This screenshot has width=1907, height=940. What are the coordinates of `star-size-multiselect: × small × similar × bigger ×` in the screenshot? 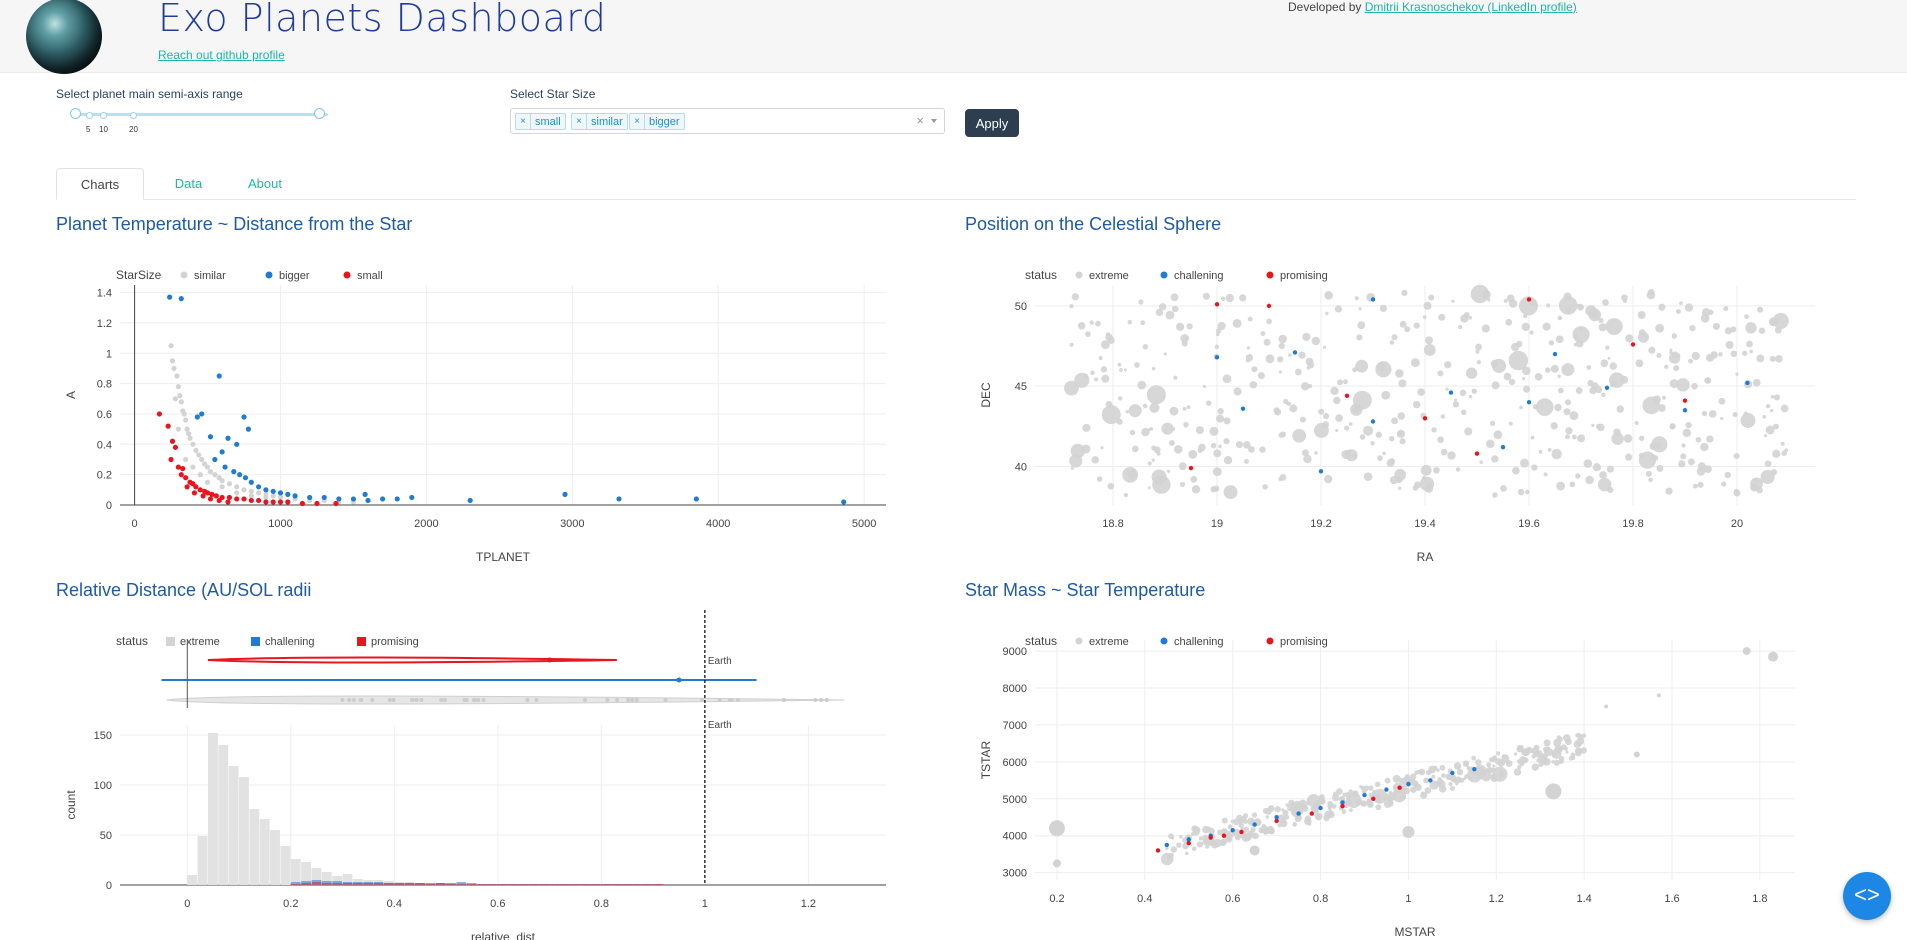 It's located at (727, 121).